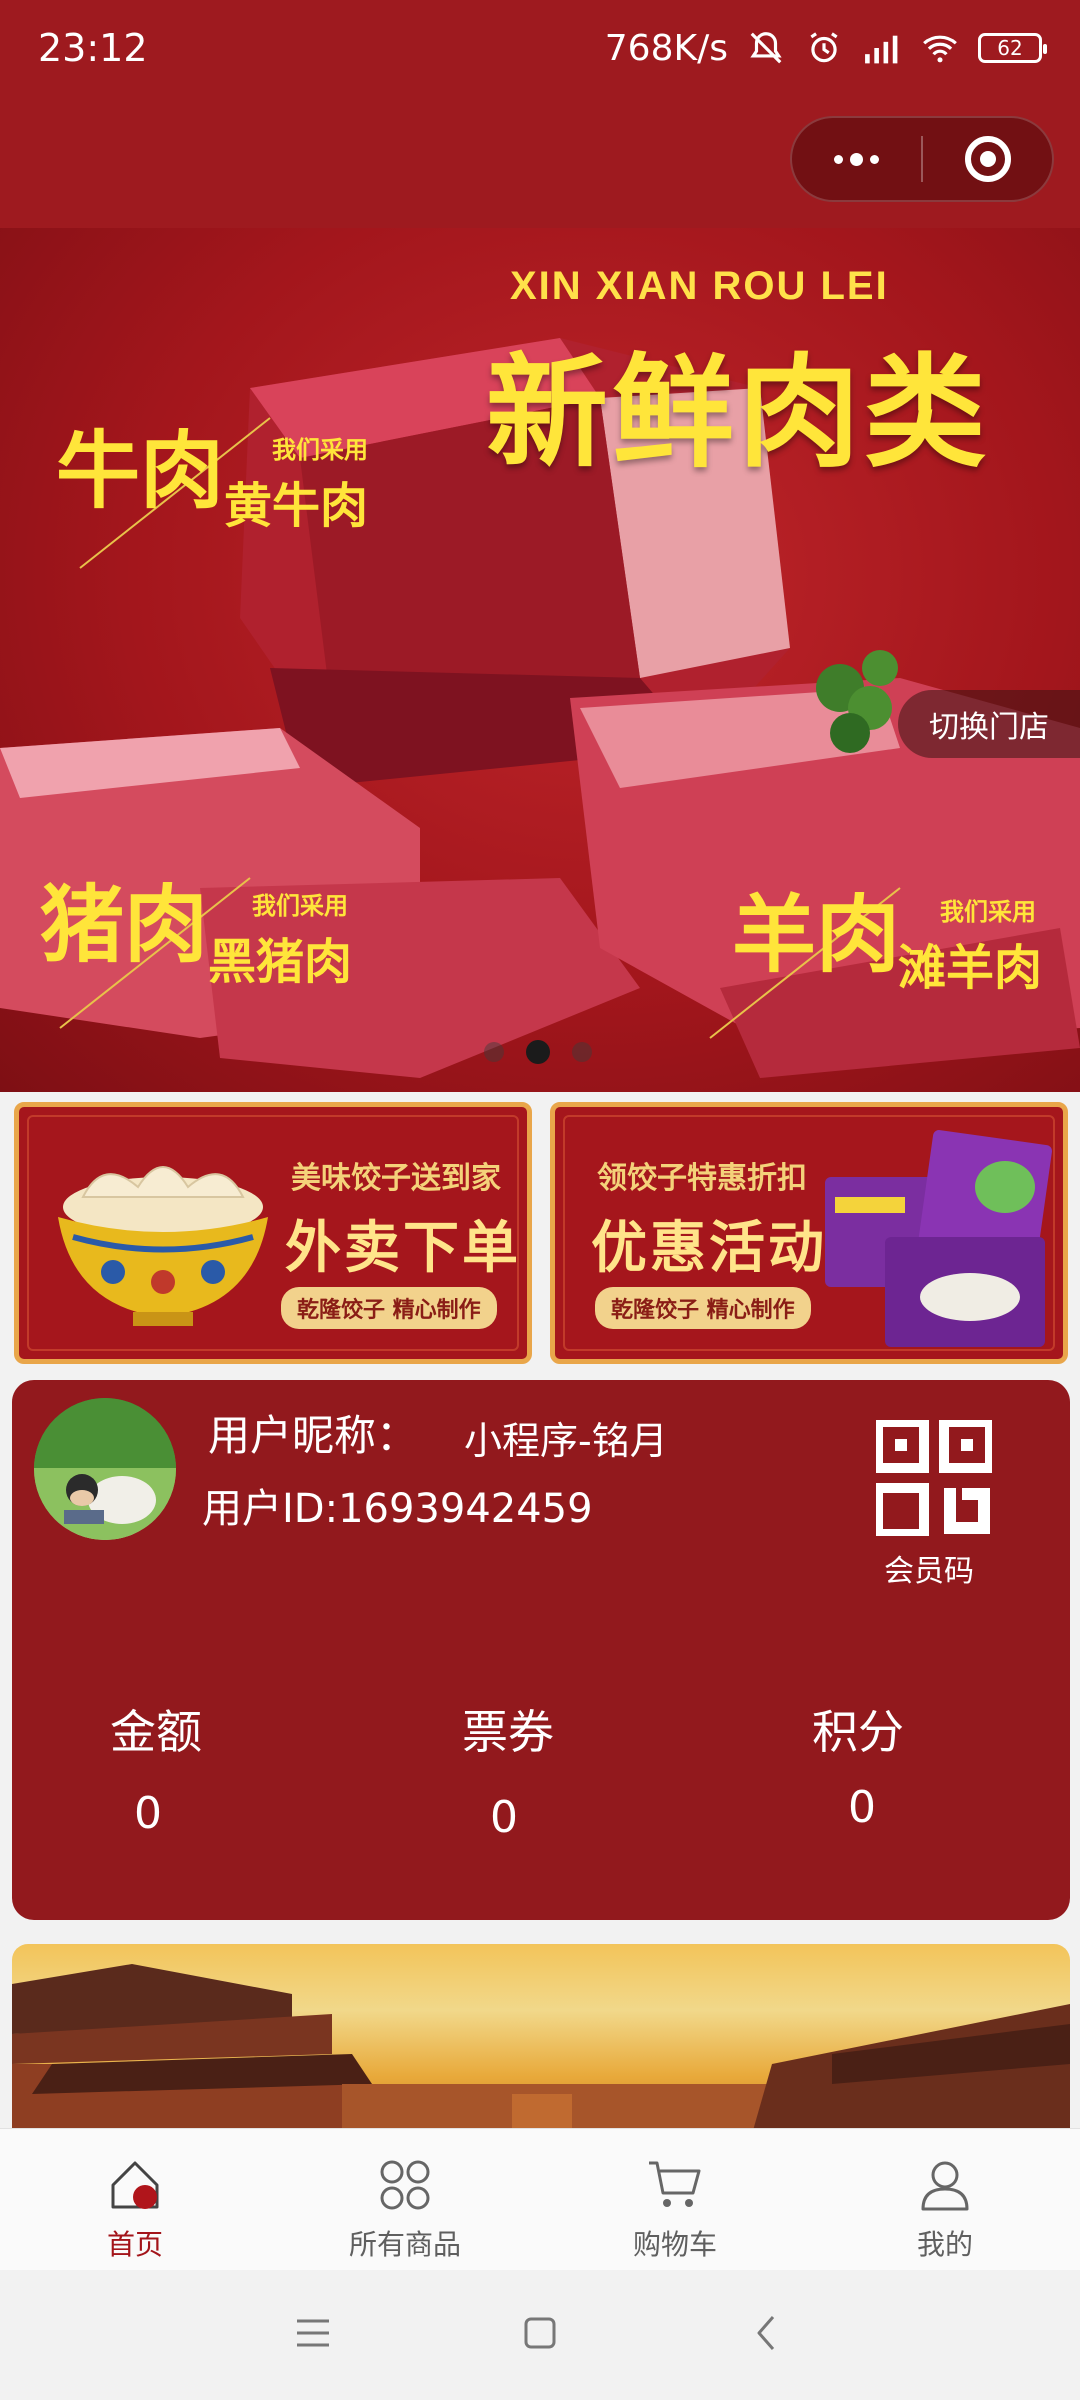  I want to click on tab-mine: 我的, so click(945, 2199).